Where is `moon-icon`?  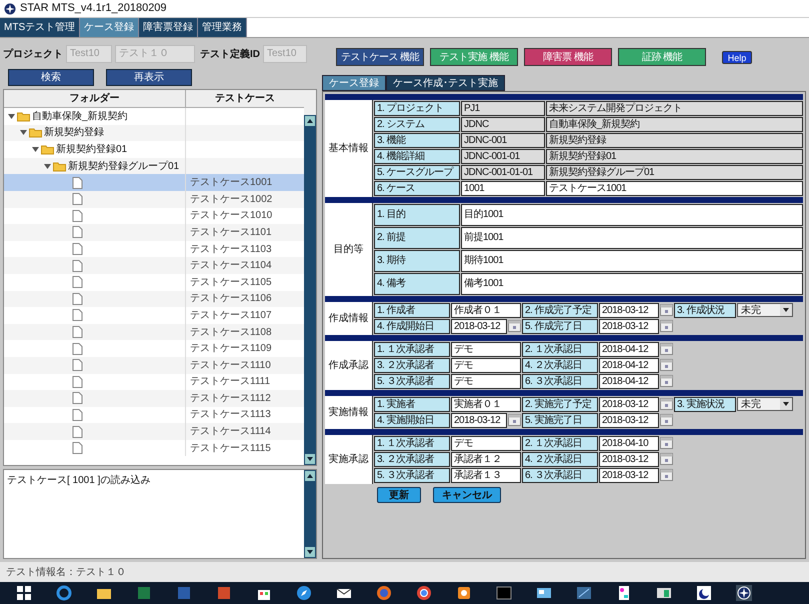 moon-icon is located at coordinates (704, 593).